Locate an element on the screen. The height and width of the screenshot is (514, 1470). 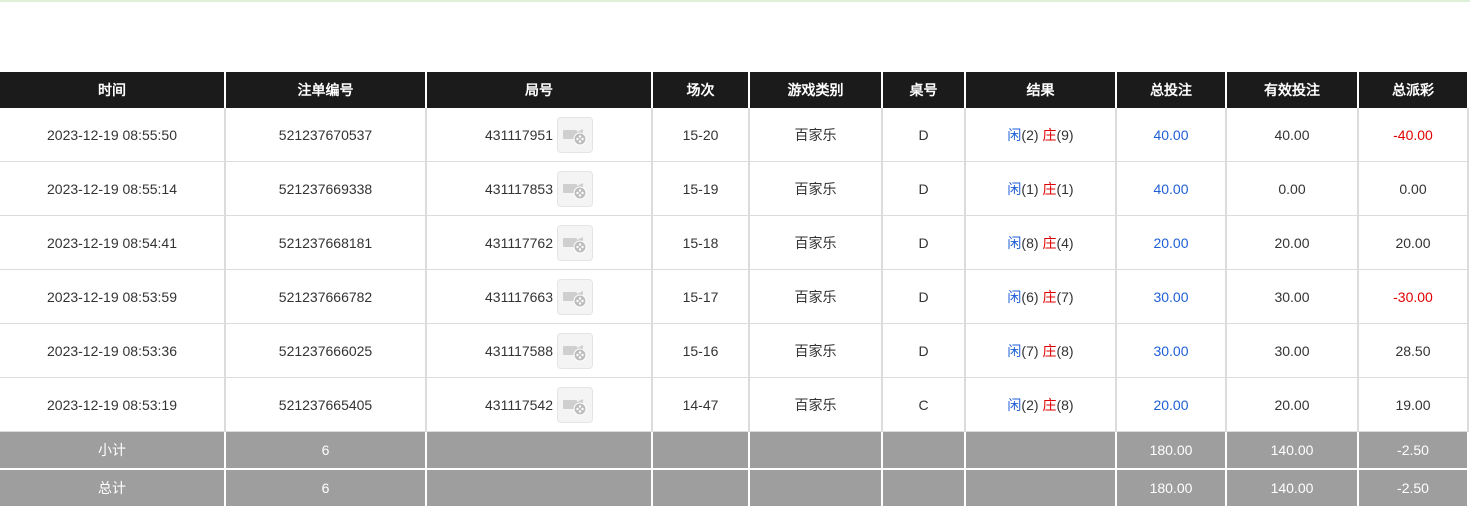
cell-payout: 19.00 is located at coordinates (1413, 404).